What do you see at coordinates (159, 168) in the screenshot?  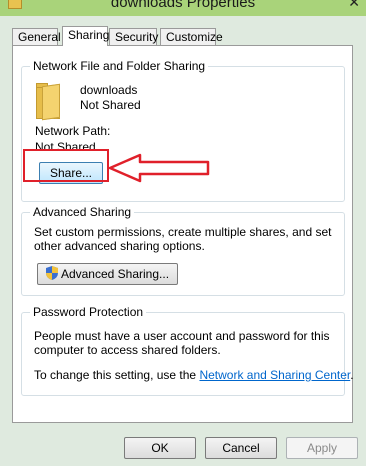 I see `annotation-arrow-icon` at bounding box center [159, 168].